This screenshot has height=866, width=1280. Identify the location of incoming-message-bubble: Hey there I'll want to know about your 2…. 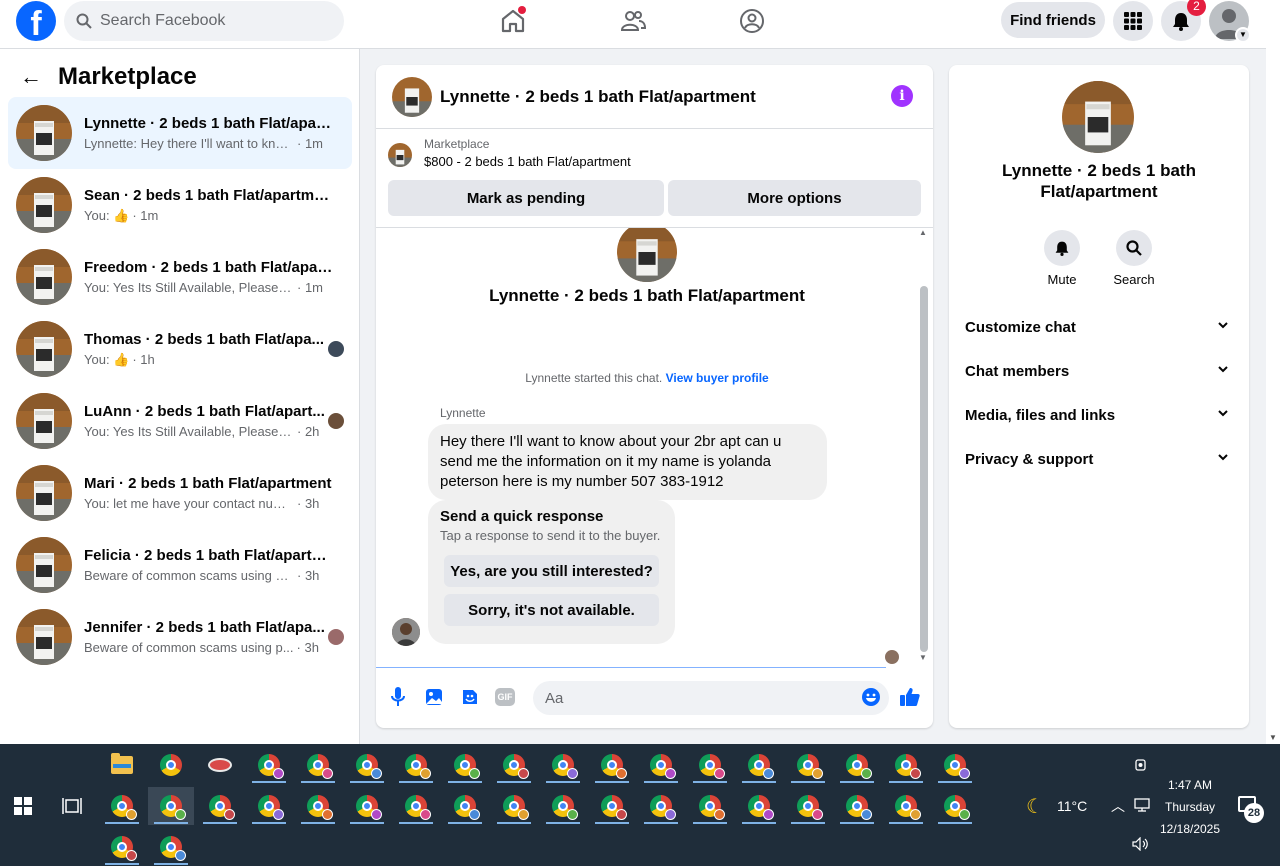
(627, 462).